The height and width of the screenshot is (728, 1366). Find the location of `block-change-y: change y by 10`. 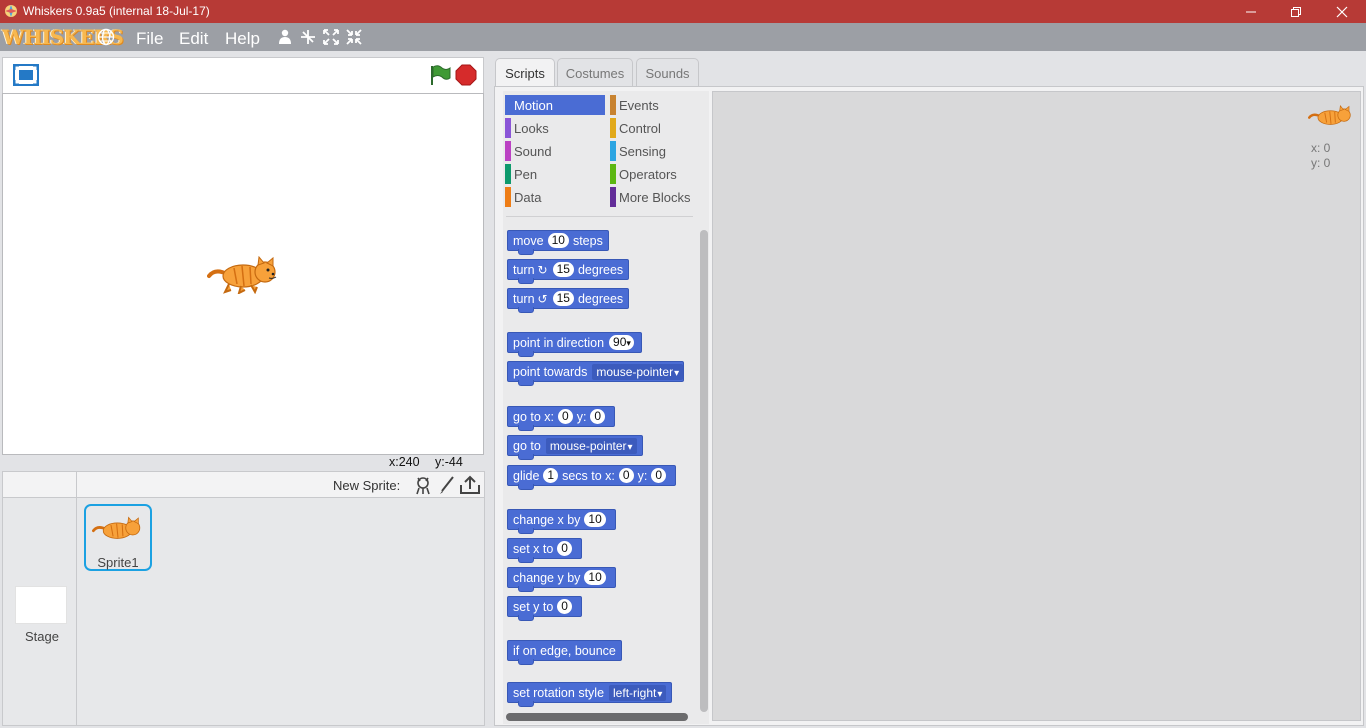

block-change-y: change y by 10 is located at coordinates (561, 579).